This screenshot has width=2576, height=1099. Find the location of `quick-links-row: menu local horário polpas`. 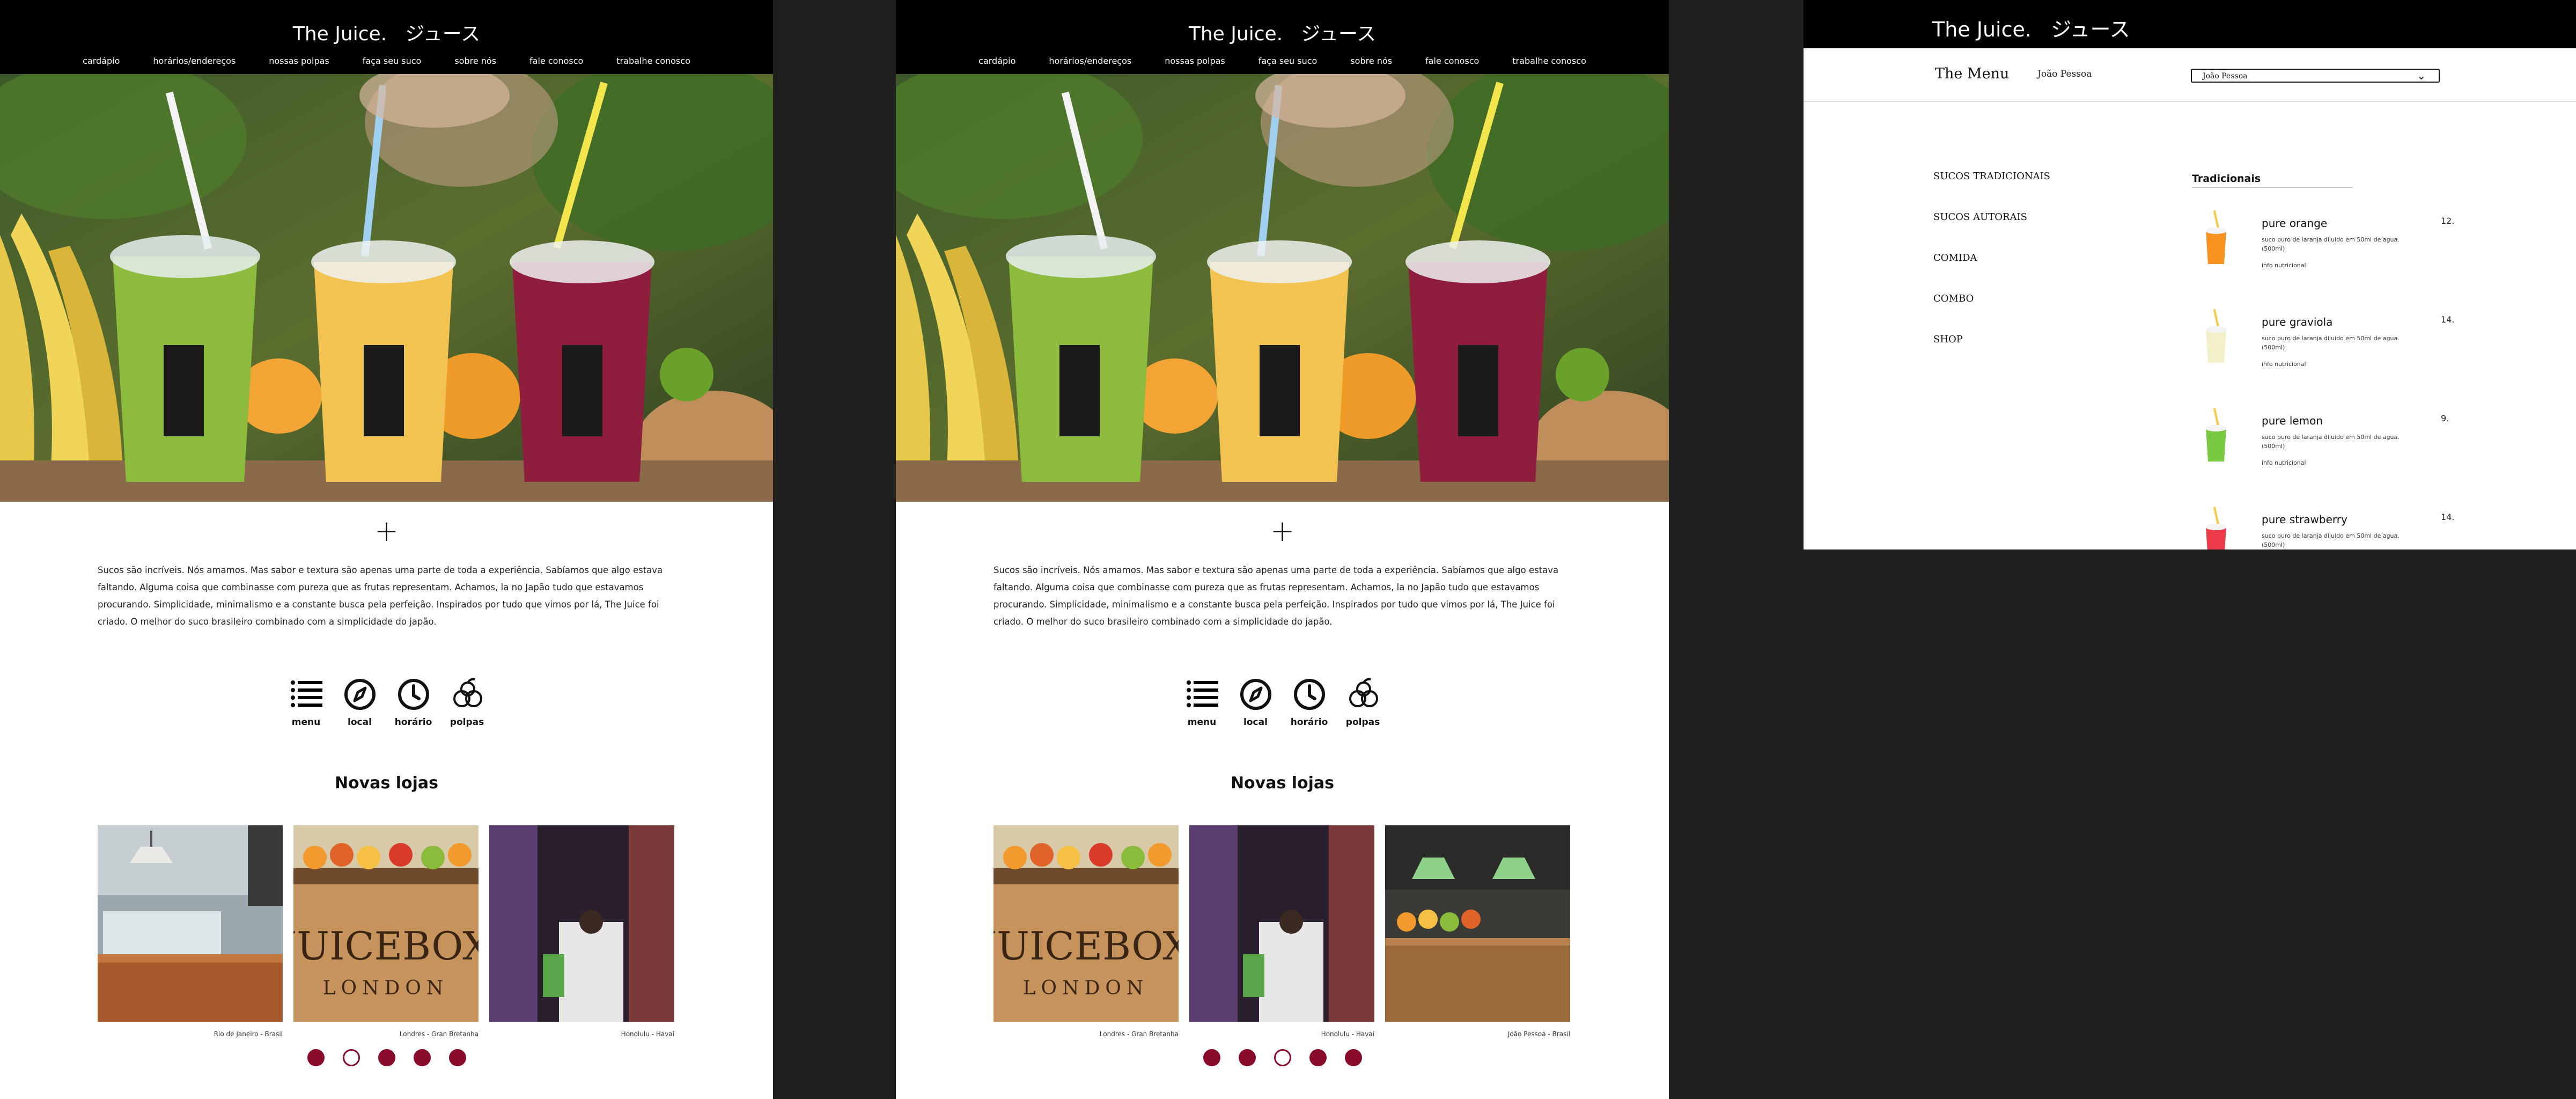

quick-links-row: menu local horário polpas is located at coordinates (1282, 702).